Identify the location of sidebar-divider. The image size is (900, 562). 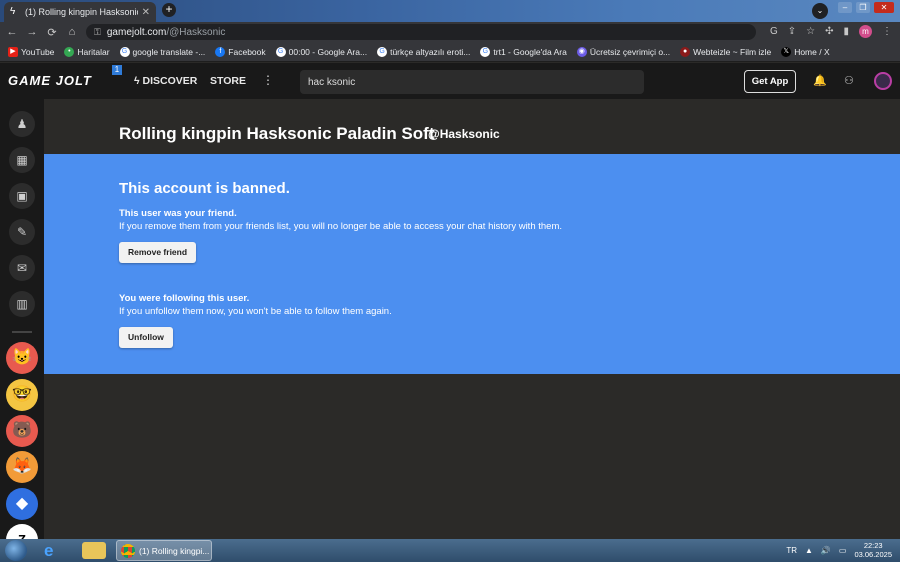
(22, 332).